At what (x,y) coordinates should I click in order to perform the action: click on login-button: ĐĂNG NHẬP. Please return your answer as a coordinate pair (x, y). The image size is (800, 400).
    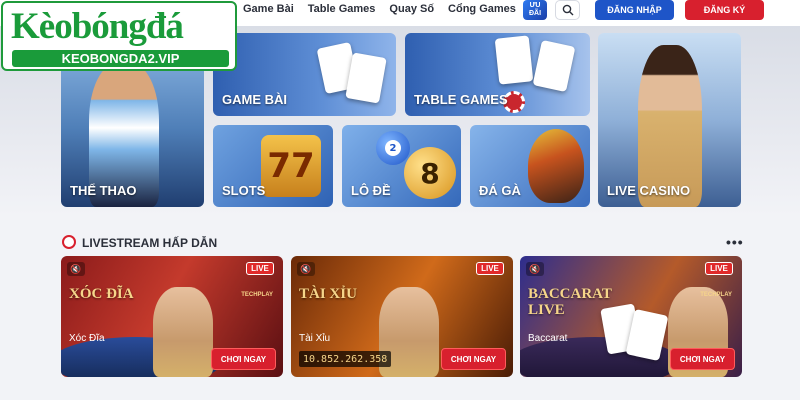
    Looking at the image, I should click on (634, 10).